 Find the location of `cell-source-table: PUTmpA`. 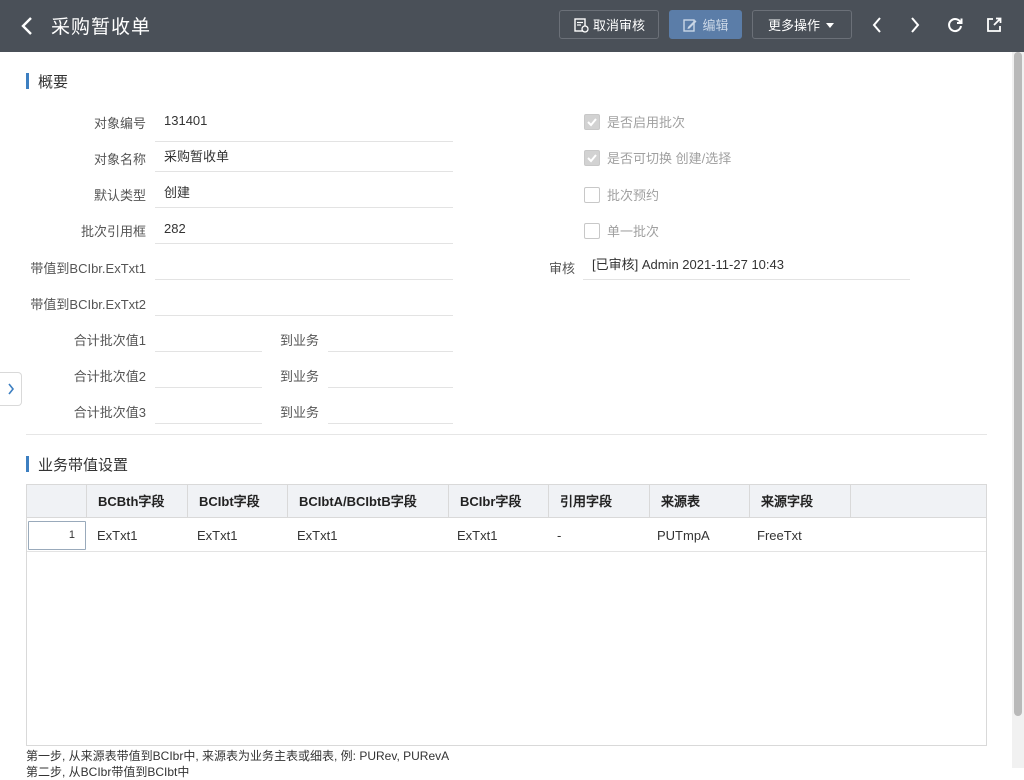

cell-source-table: PUTmpA is located at coordinates (678, 535).